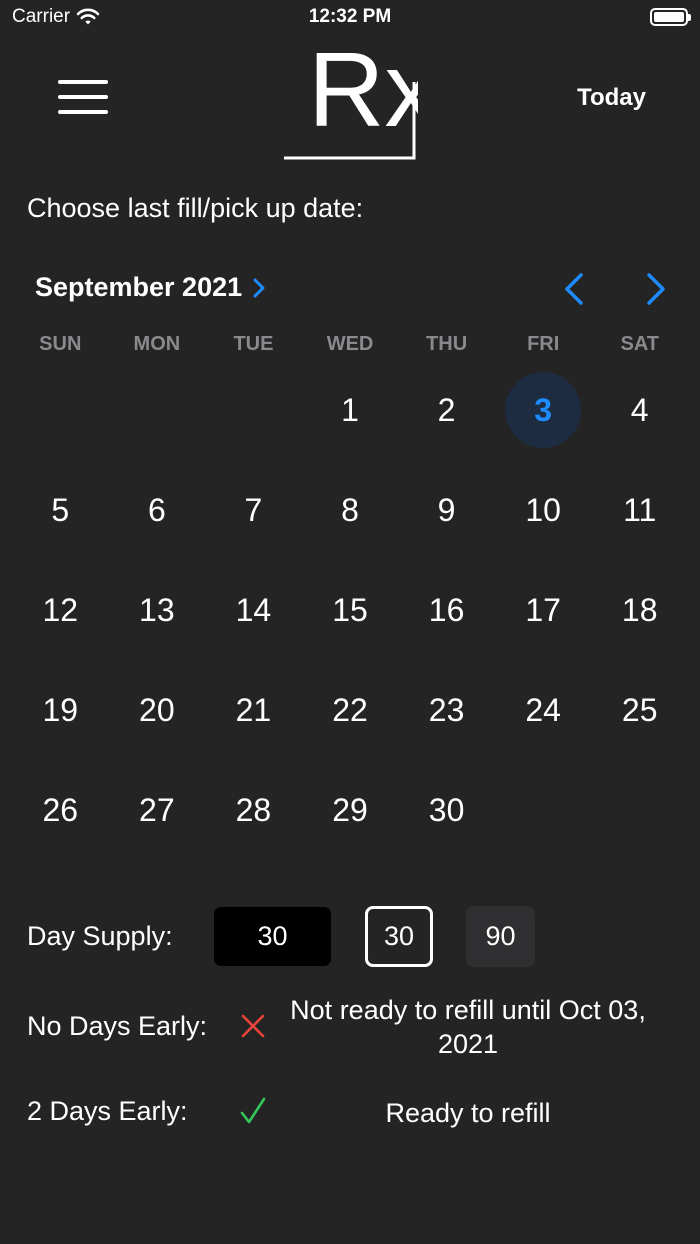 The image size is (700, 1244). I want to click on calendar-day-number: 18, so click(639, 609).